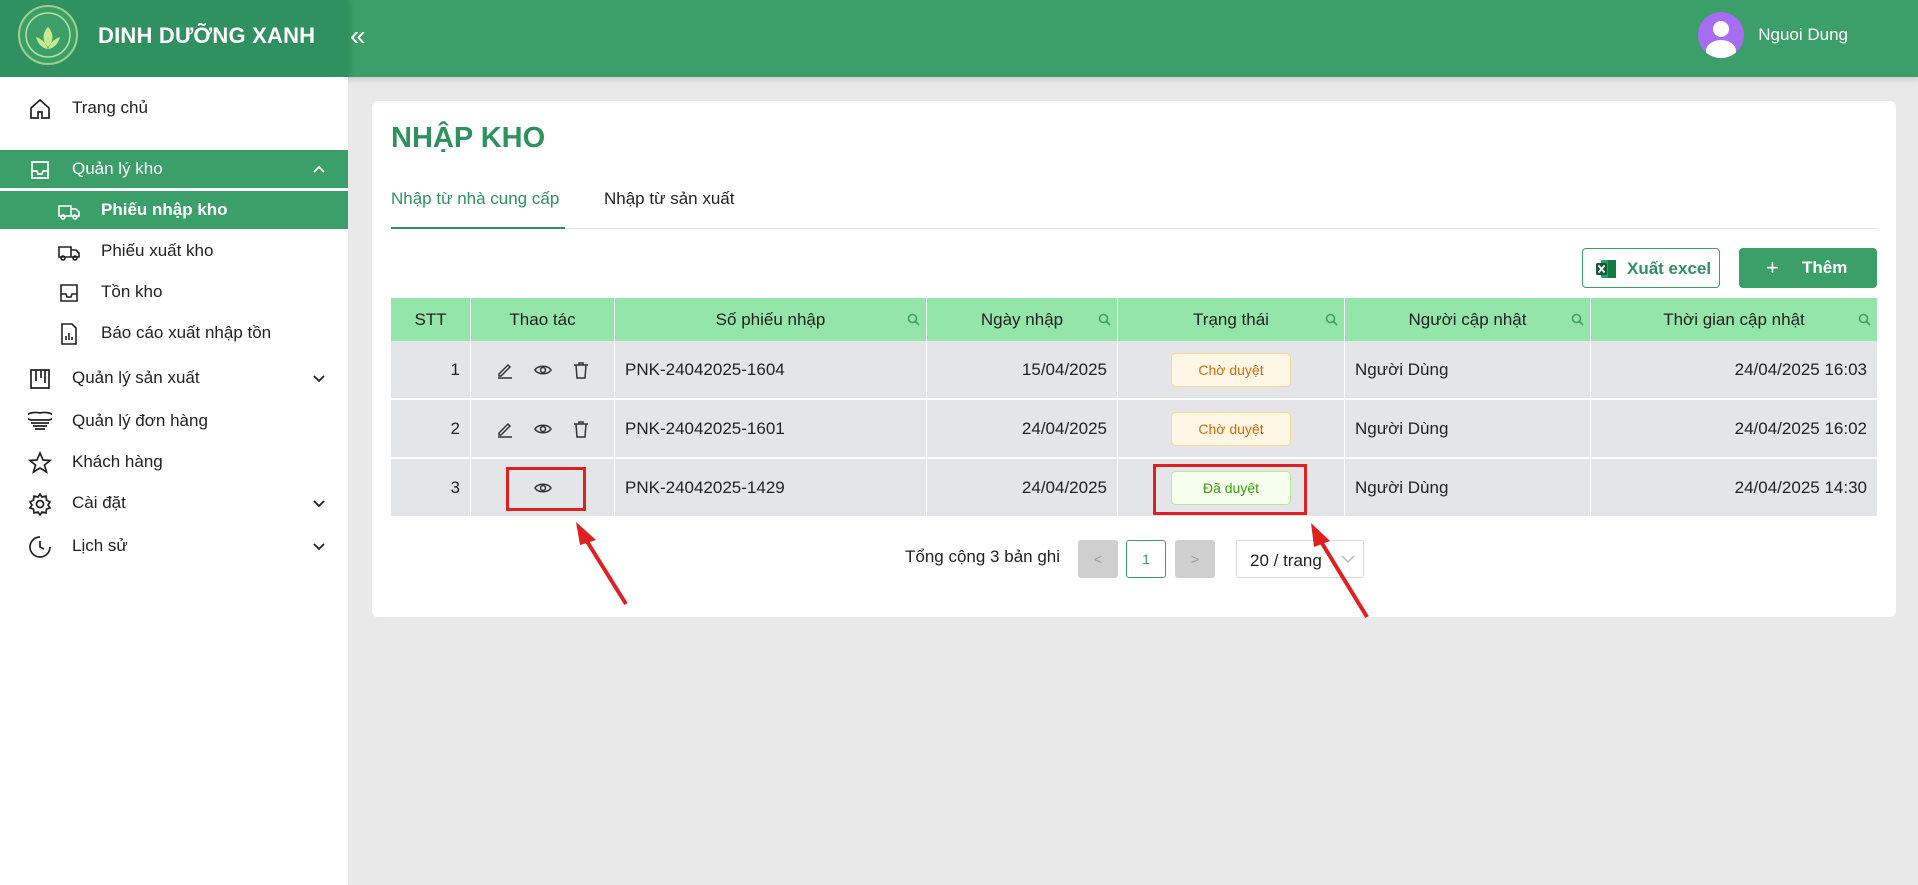  What do you see at coordinates (1606, 269) in the screenshot?
I see `excel-icon` at bounding box center [1606, 269].